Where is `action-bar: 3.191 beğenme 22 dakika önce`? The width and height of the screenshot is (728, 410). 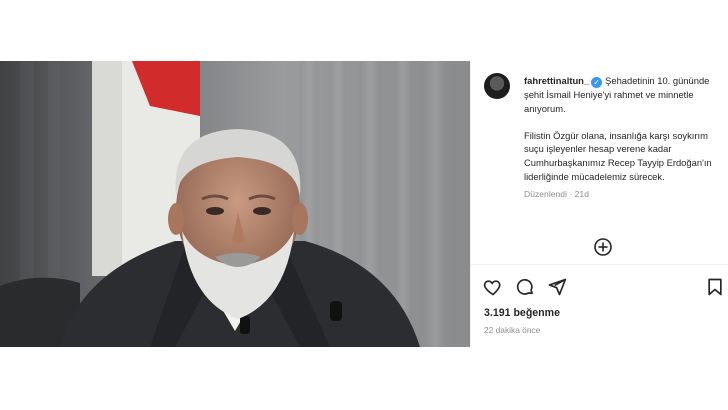 action-bar: 3.191 beğenme 22 dakika önce is located at coordinates (599, 306).